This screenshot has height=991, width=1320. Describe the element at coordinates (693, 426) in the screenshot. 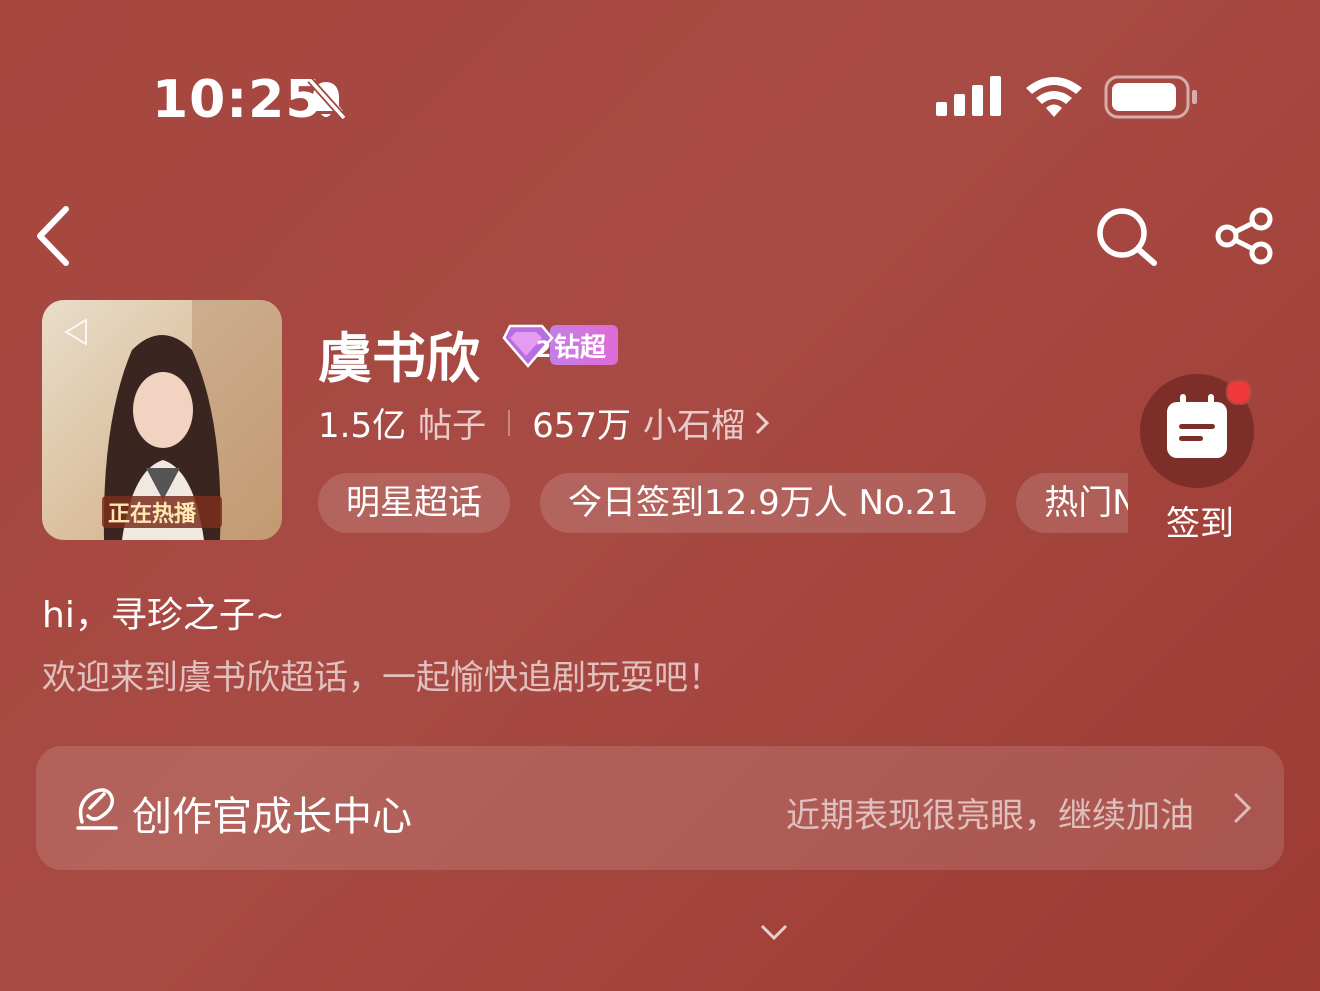

I see `fans-label: 小石榴` at that location.